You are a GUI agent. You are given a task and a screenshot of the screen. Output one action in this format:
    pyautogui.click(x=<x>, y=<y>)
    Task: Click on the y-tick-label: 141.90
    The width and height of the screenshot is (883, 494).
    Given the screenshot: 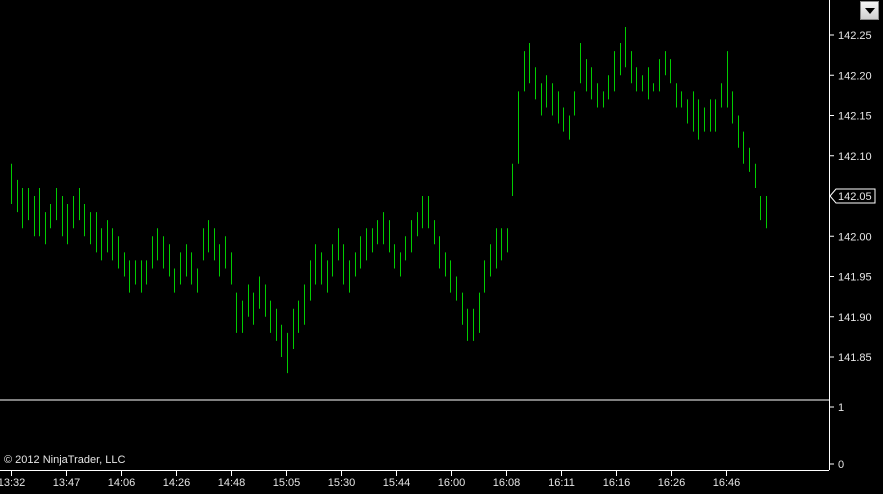 What is the action you would take?
    pyautogui.click(x=855, y=318)
    